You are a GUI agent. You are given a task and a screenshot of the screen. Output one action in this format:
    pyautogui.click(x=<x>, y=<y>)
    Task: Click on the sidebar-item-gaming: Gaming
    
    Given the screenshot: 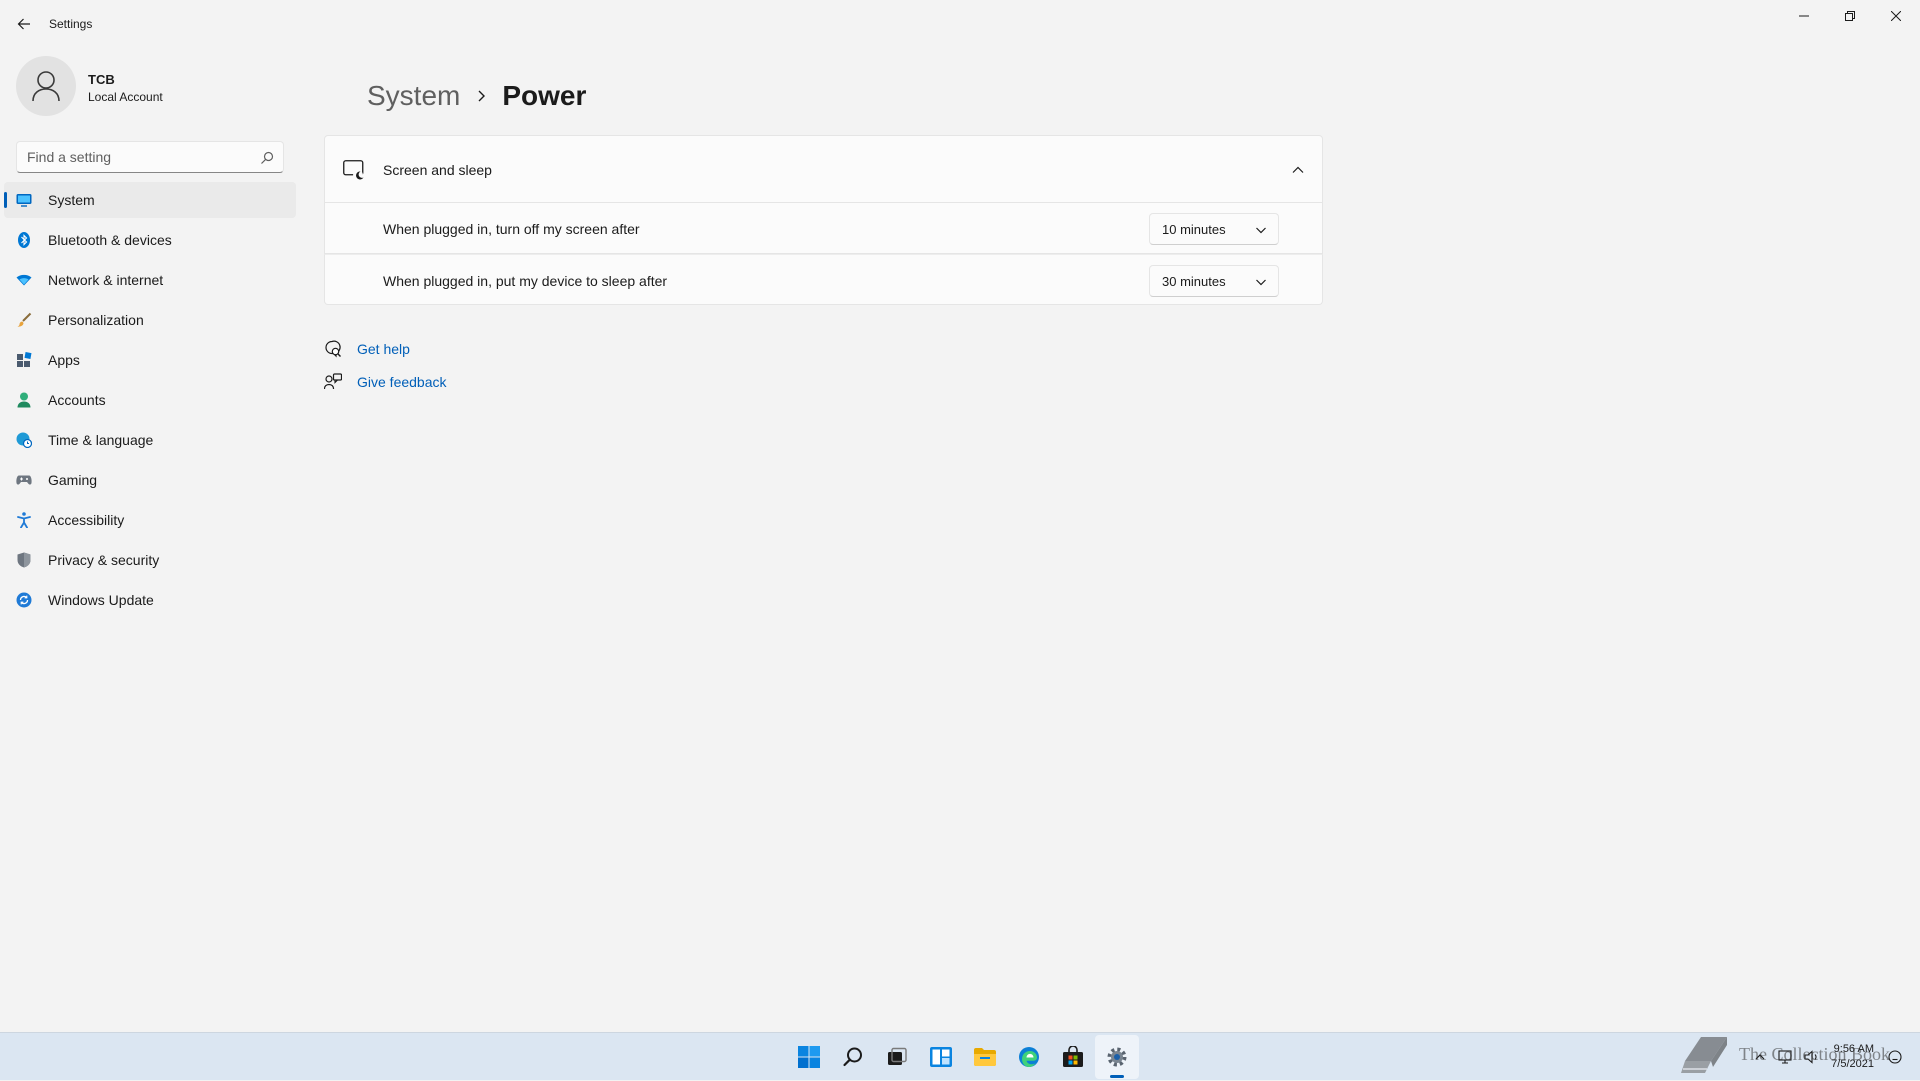 What is the action you would take?
    pyautogui.click(x=150, y=480)
    